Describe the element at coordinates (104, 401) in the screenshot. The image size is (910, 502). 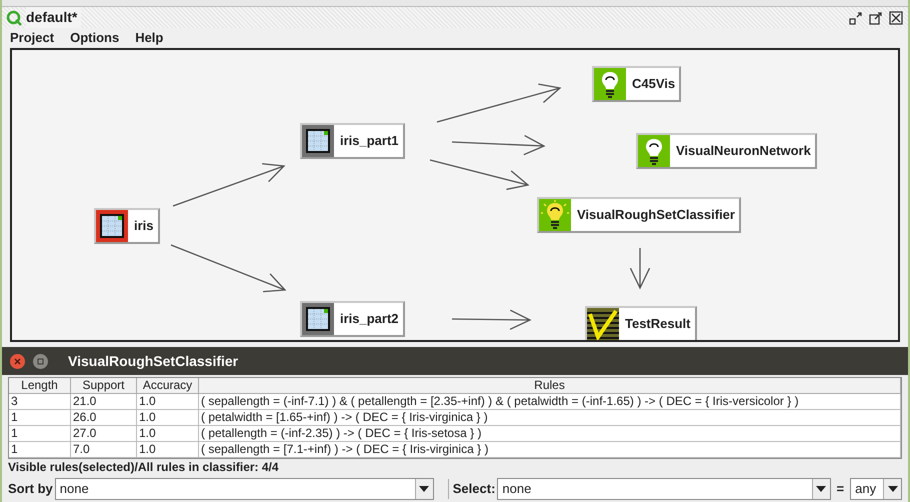
I see `table-cell: 21.0` at that location.